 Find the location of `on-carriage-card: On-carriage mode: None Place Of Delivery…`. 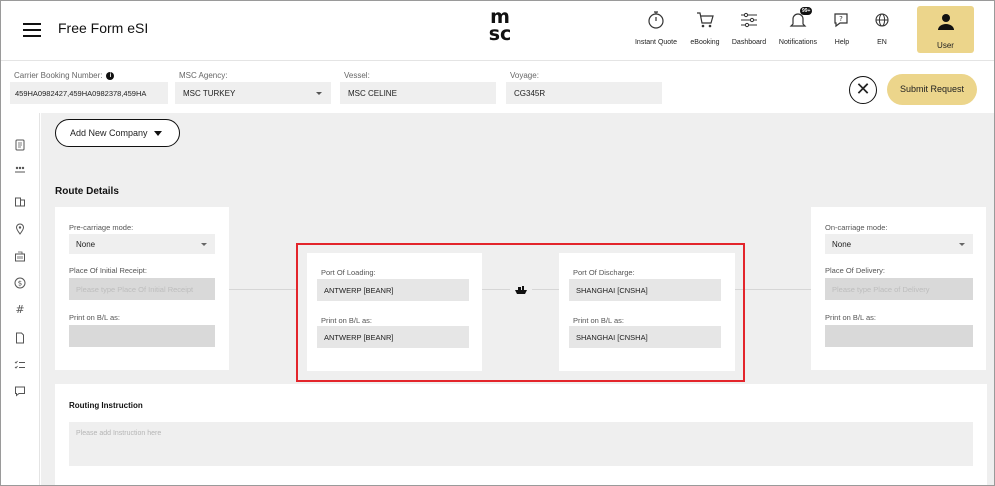

on-carriage-card: On-carriage mode: None Place Of Delivery… is located at coordinates (898, 288).